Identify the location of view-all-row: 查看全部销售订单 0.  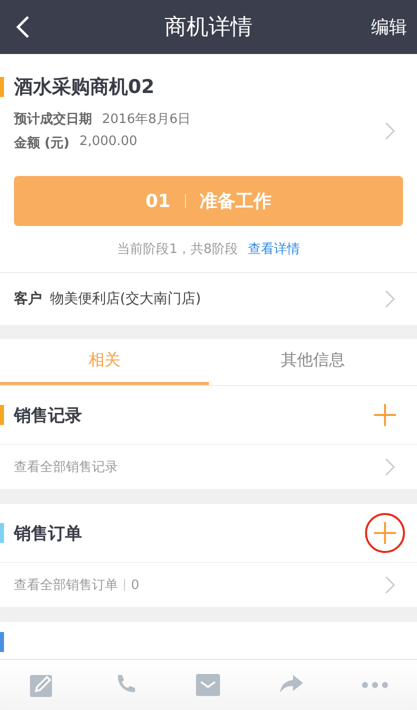
(208, 584).